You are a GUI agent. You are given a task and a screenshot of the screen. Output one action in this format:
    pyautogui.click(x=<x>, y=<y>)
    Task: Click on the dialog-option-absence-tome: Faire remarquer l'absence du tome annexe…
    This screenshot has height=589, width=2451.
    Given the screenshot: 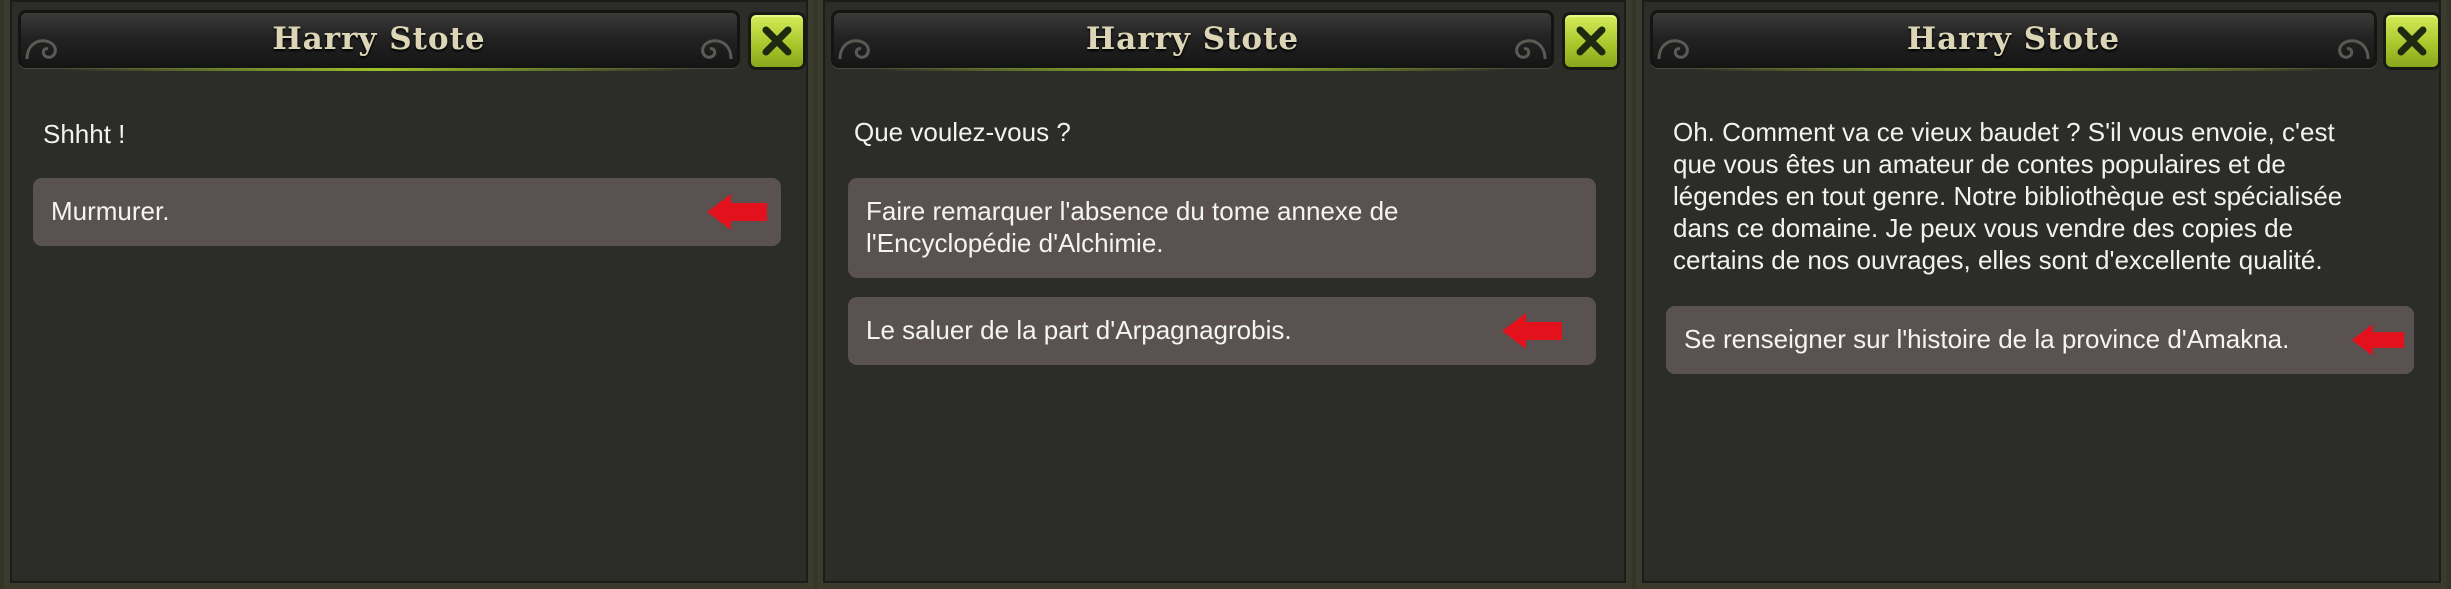 What is the action you would take?
    pyautogui.click(x=1222, y=228)
    